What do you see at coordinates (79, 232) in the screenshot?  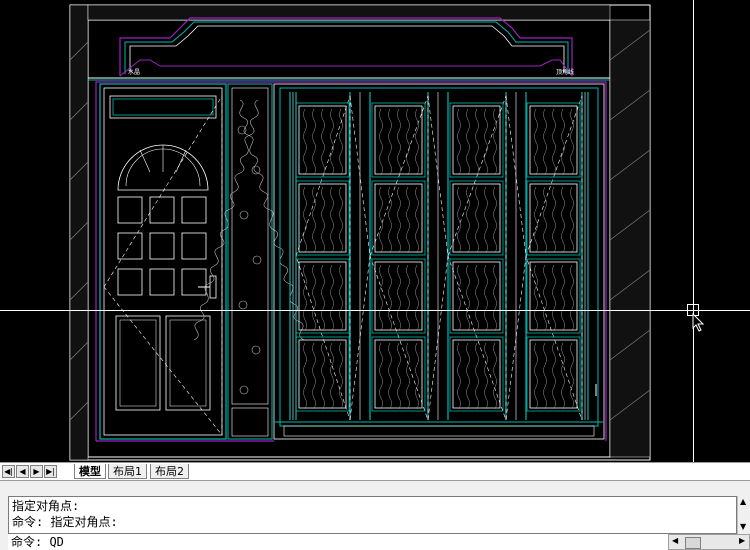 I see `left-wall-hatch` at bounding box center [79, 232].